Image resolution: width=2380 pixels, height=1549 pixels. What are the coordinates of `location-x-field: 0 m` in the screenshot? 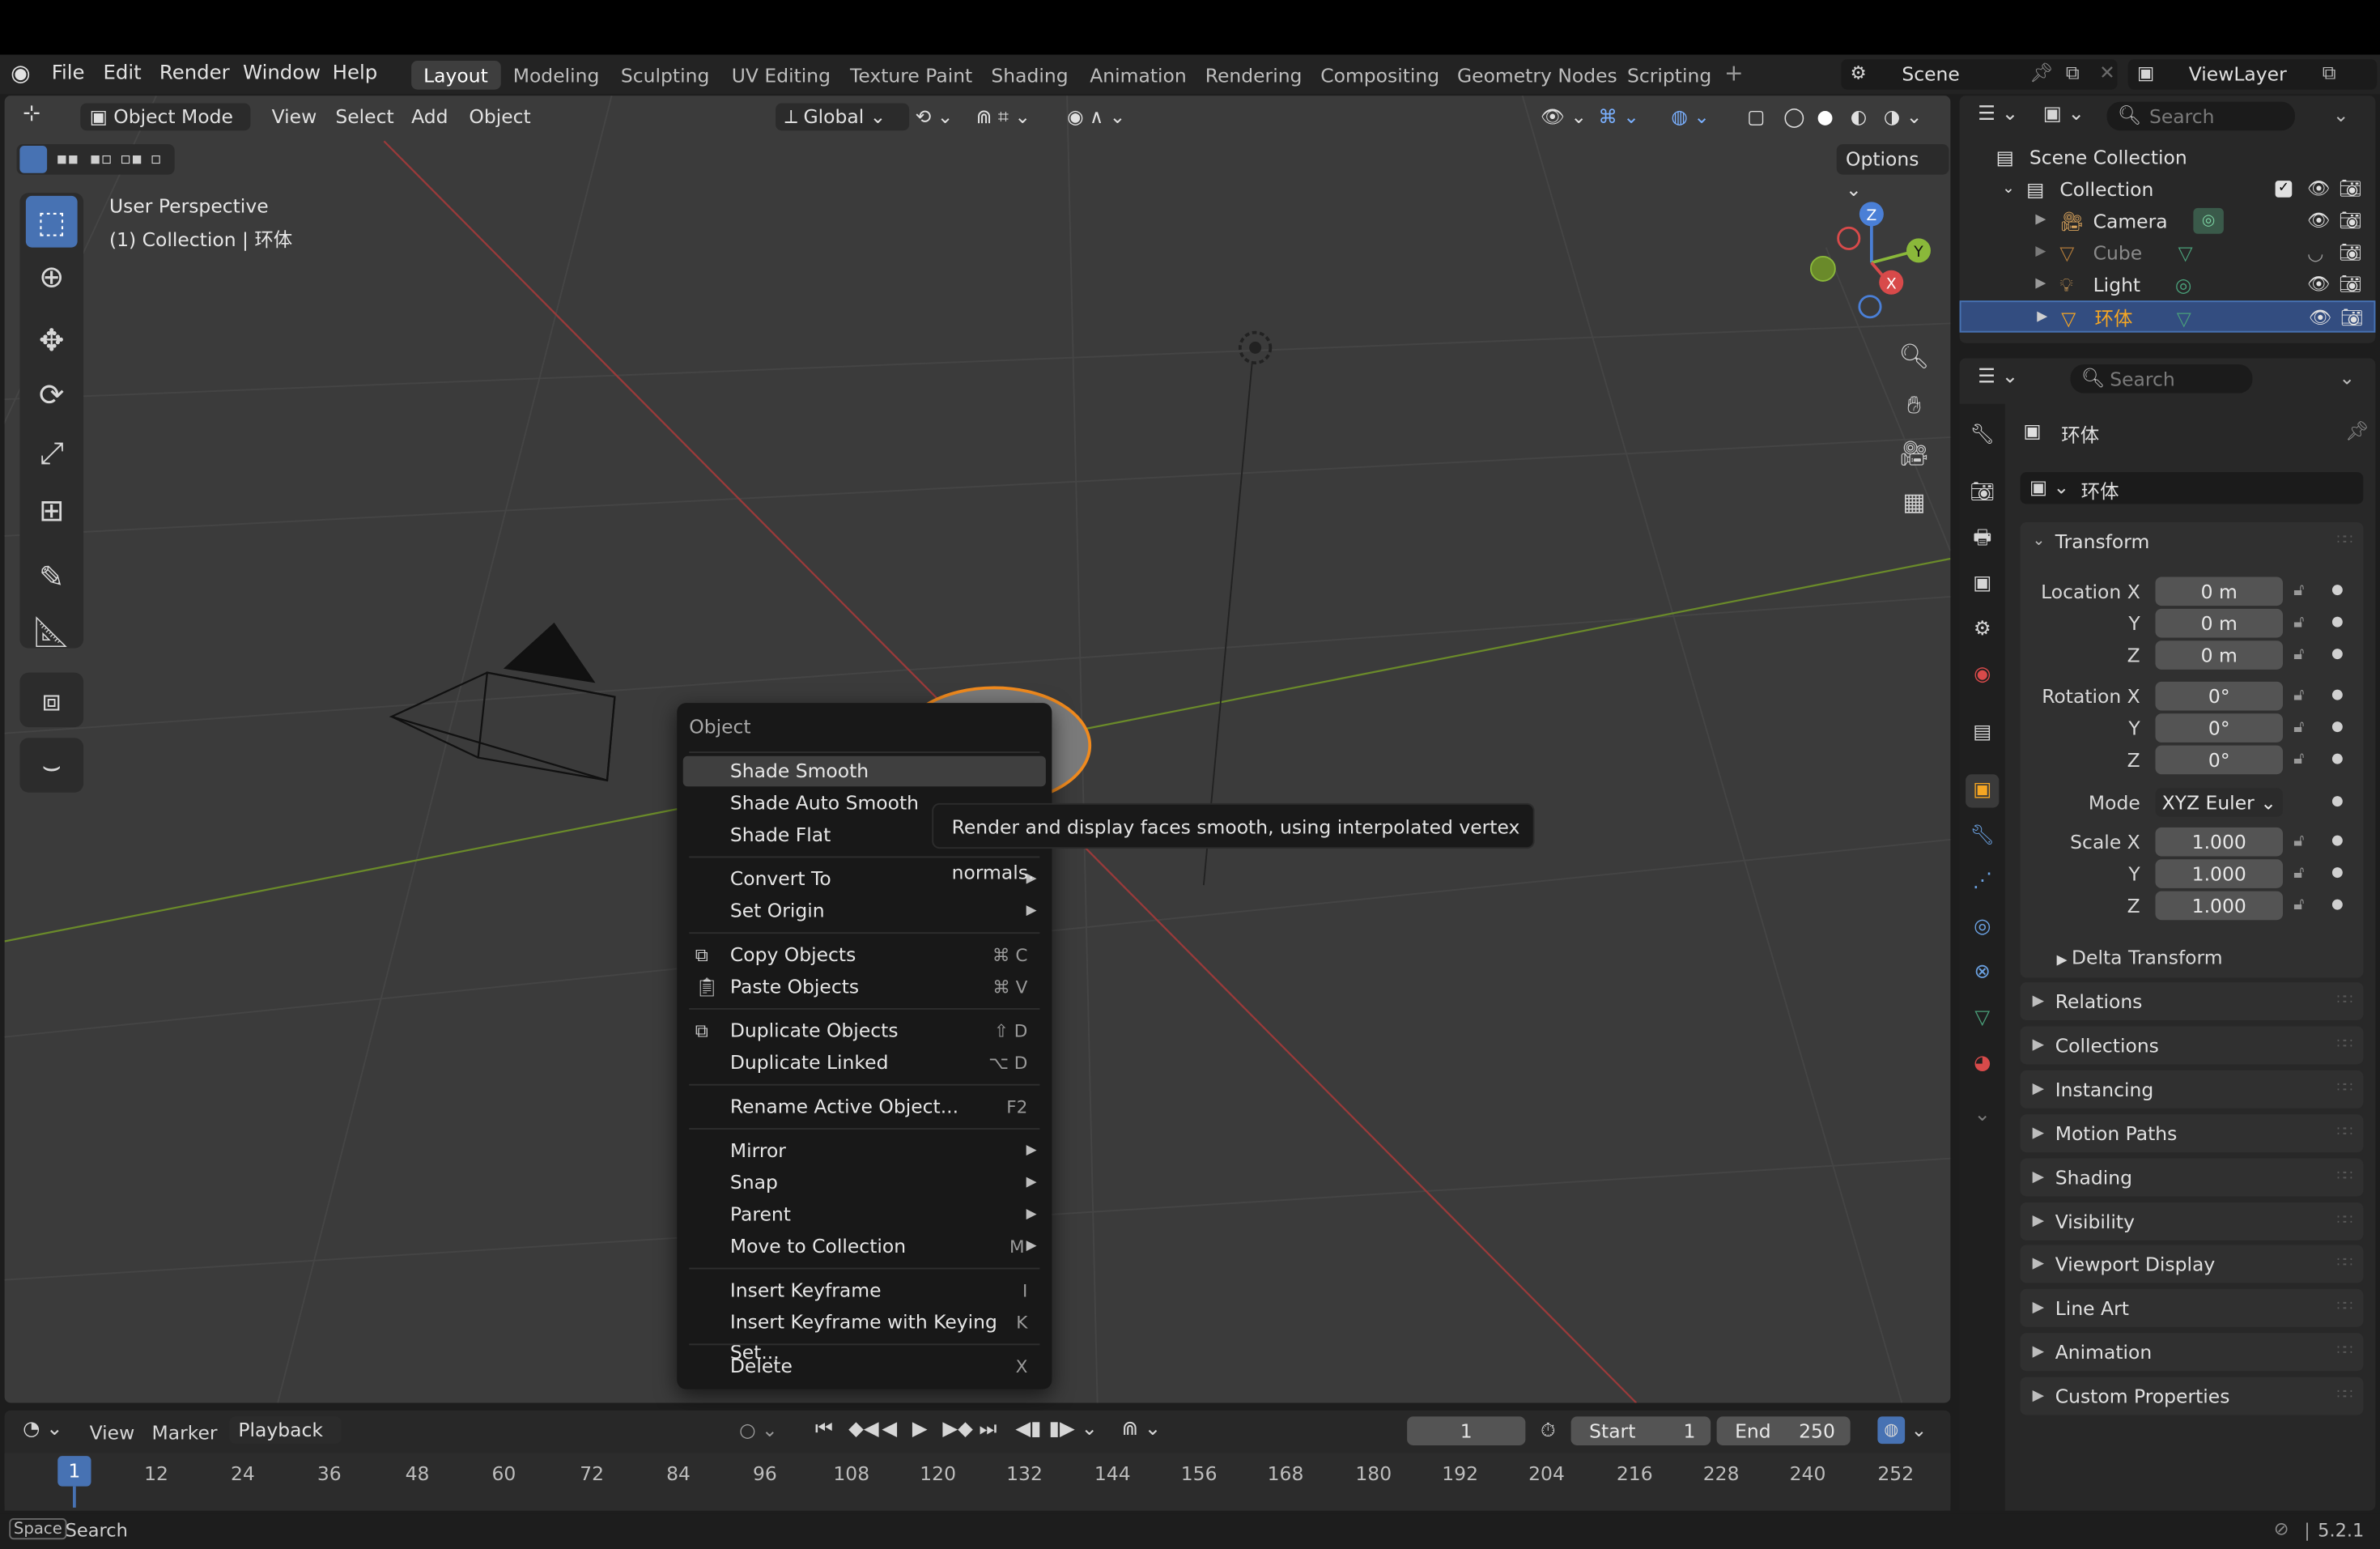 It's located at (2219, 591).